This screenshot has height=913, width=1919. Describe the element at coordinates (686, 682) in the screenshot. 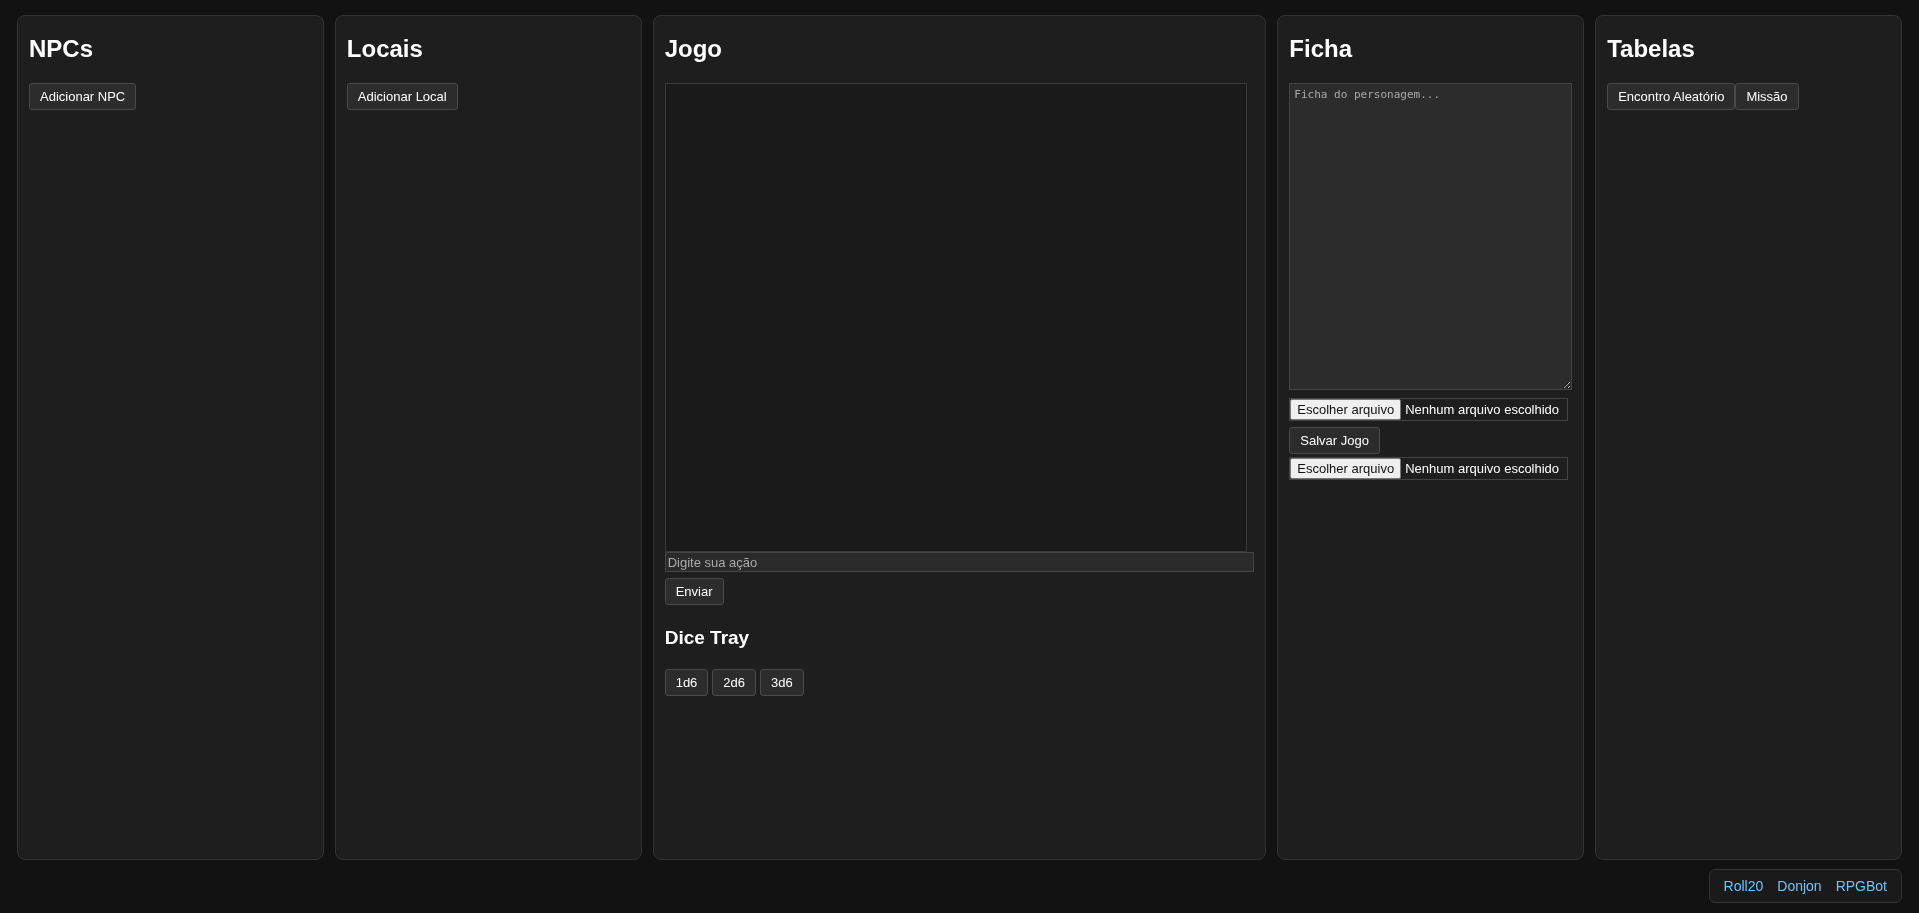

I see `dice-button: 1d6` at that location.